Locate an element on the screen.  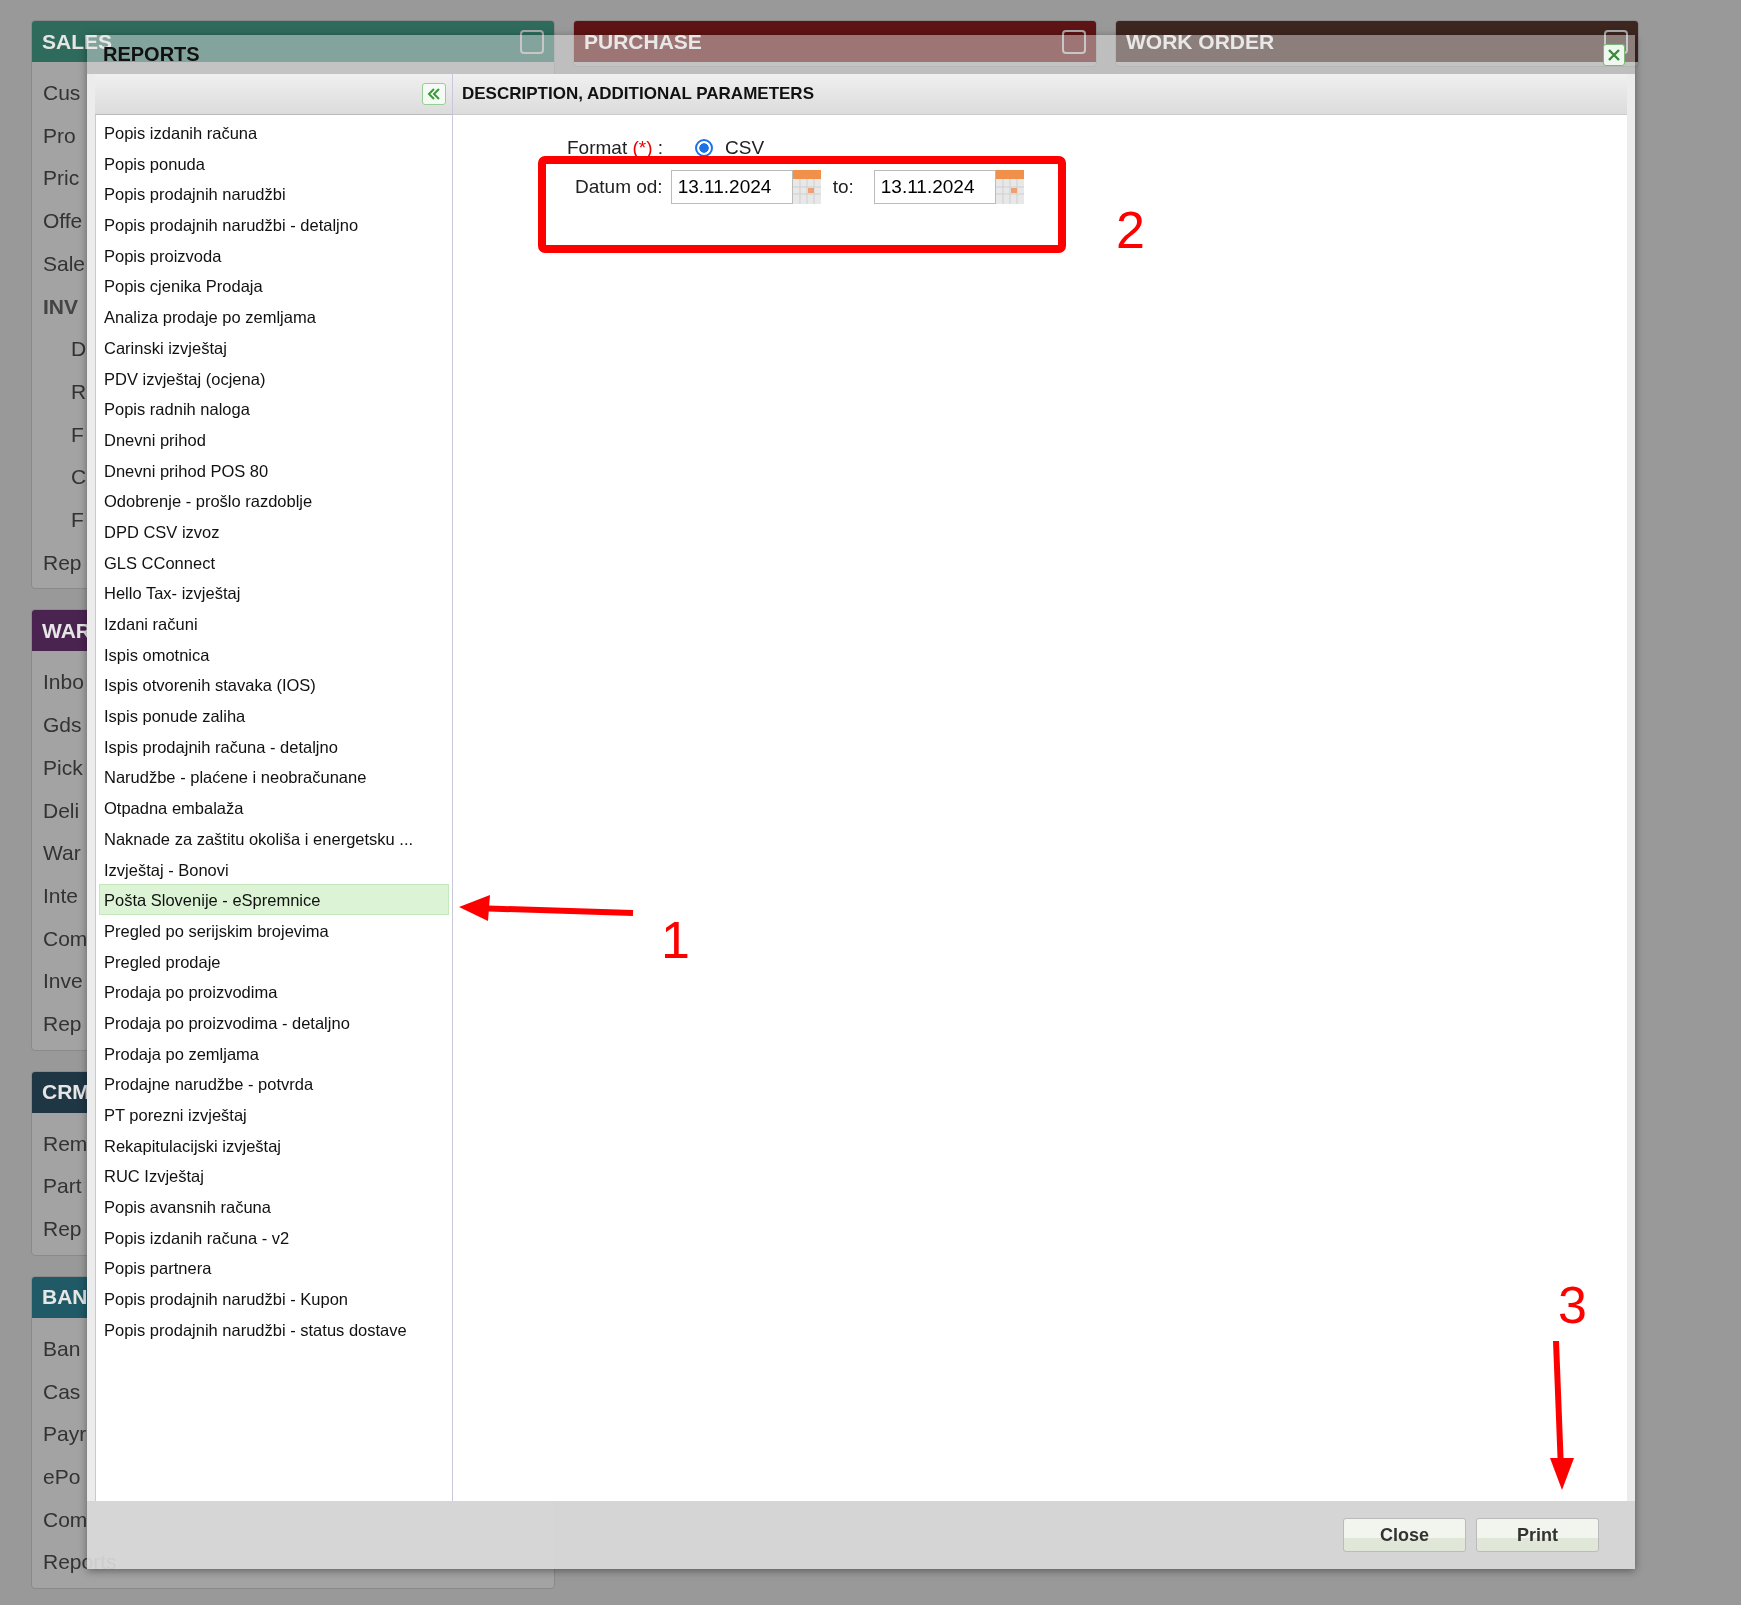
dialog-button: Print is located at coordinates (1537, 1535).